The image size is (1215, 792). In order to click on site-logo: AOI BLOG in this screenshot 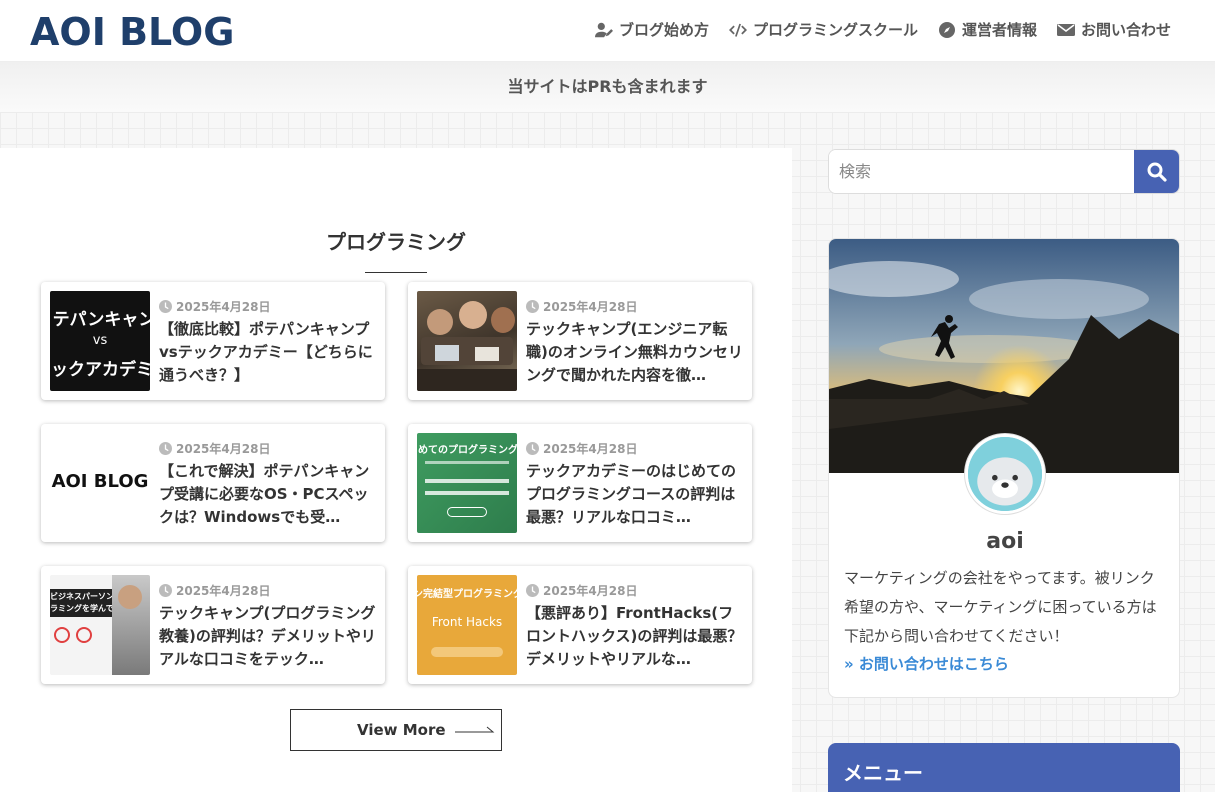, I will do `click(132, 32)`.